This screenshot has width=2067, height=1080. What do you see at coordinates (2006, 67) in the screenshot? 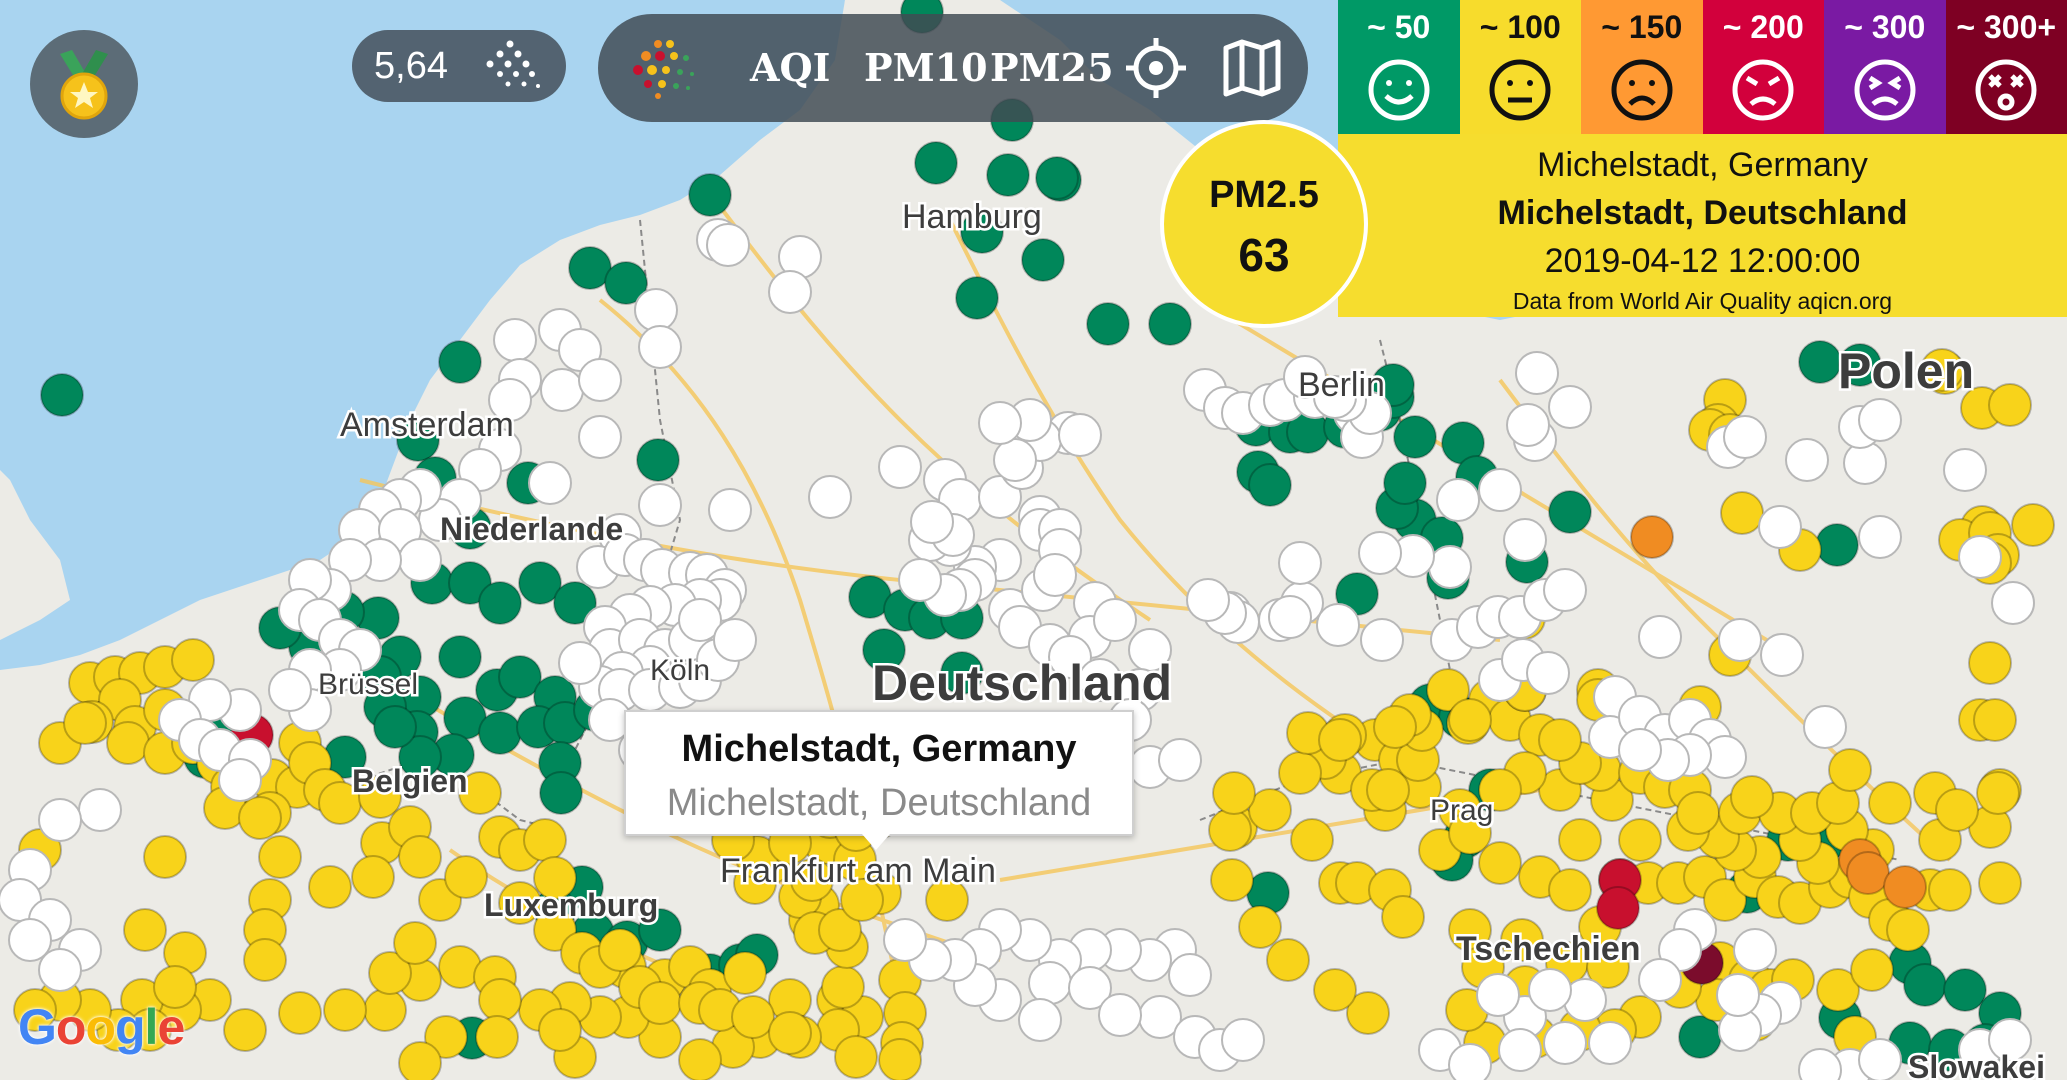
I see `legend-cell-hazardous: ~ 300+` at bounding box center [2006, 67].